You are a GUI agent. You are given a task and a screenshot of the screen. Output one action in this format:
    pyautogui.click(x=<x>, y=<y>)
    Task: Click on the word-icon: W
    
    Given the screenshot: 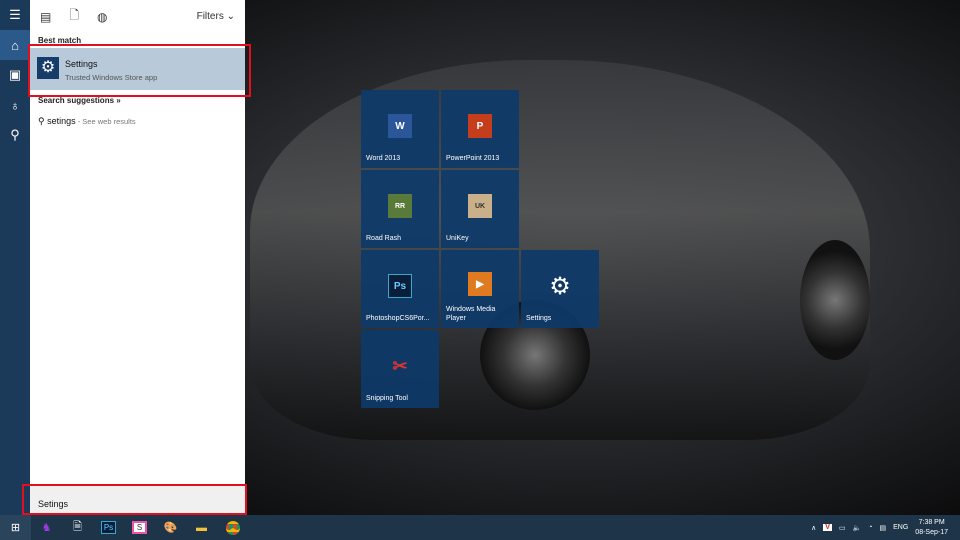 What is the action you would take?
    pyautogui.click(x=400, y=126)
    